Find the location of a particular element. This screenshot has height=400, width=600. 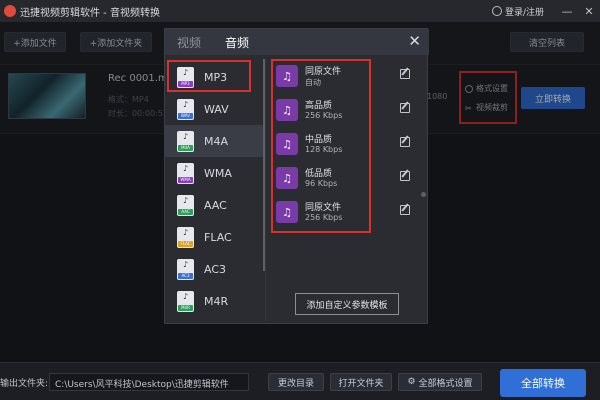

close-window-button: ✕ is located at coordinates (589, 11).